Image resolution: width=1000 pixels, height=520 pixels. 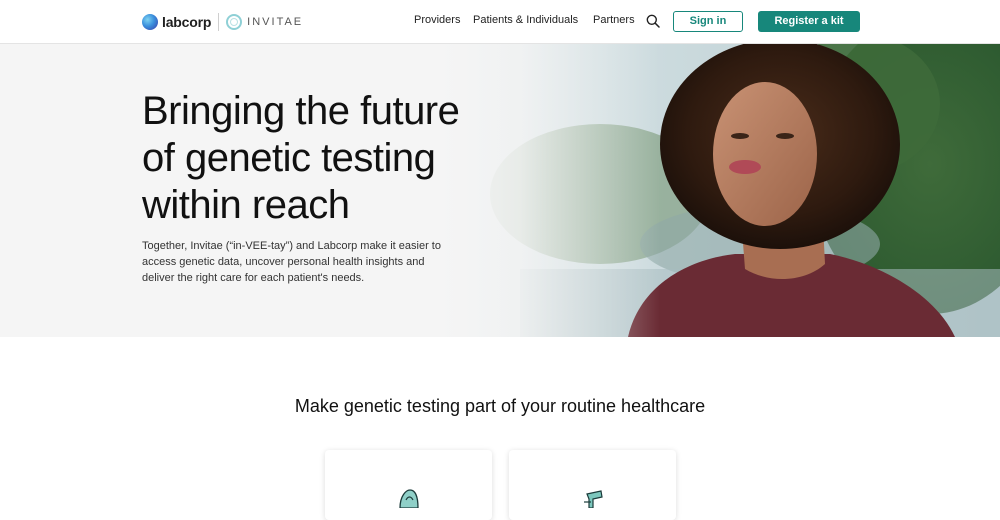 What do you see at coordinates (809, 21) in the screenshot?
I see `register-kit-button: Register a kit` at bounding box center [809, 21].